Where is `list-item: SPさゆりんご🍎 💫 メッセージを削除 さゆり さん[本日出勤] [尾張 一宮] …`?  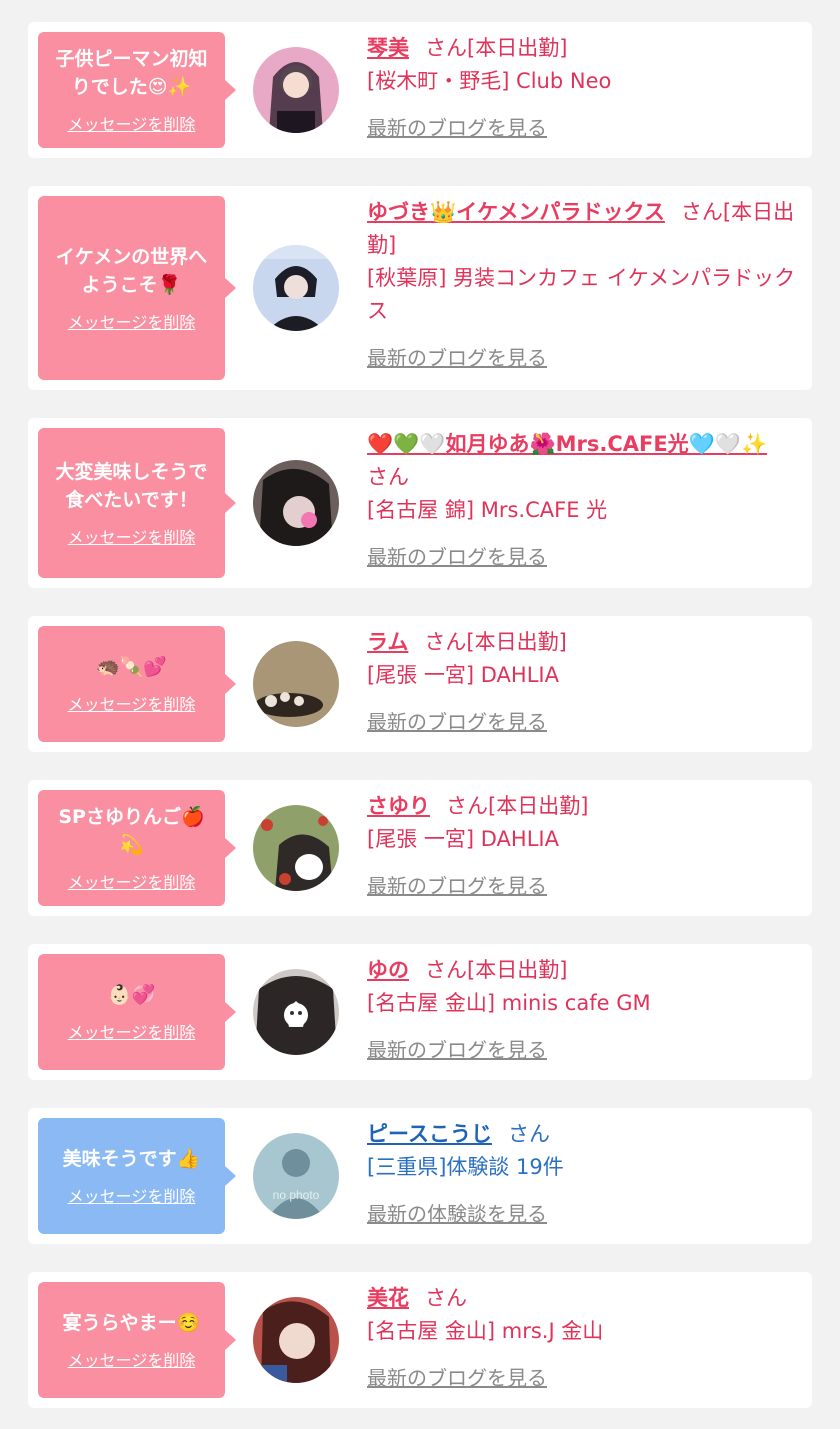
list-item: SPさゆりんご🍎 💫 メッセージを削除 さゆり さん[本日出勤] [尾張 一宮] … is located at coordinates (420, 848).